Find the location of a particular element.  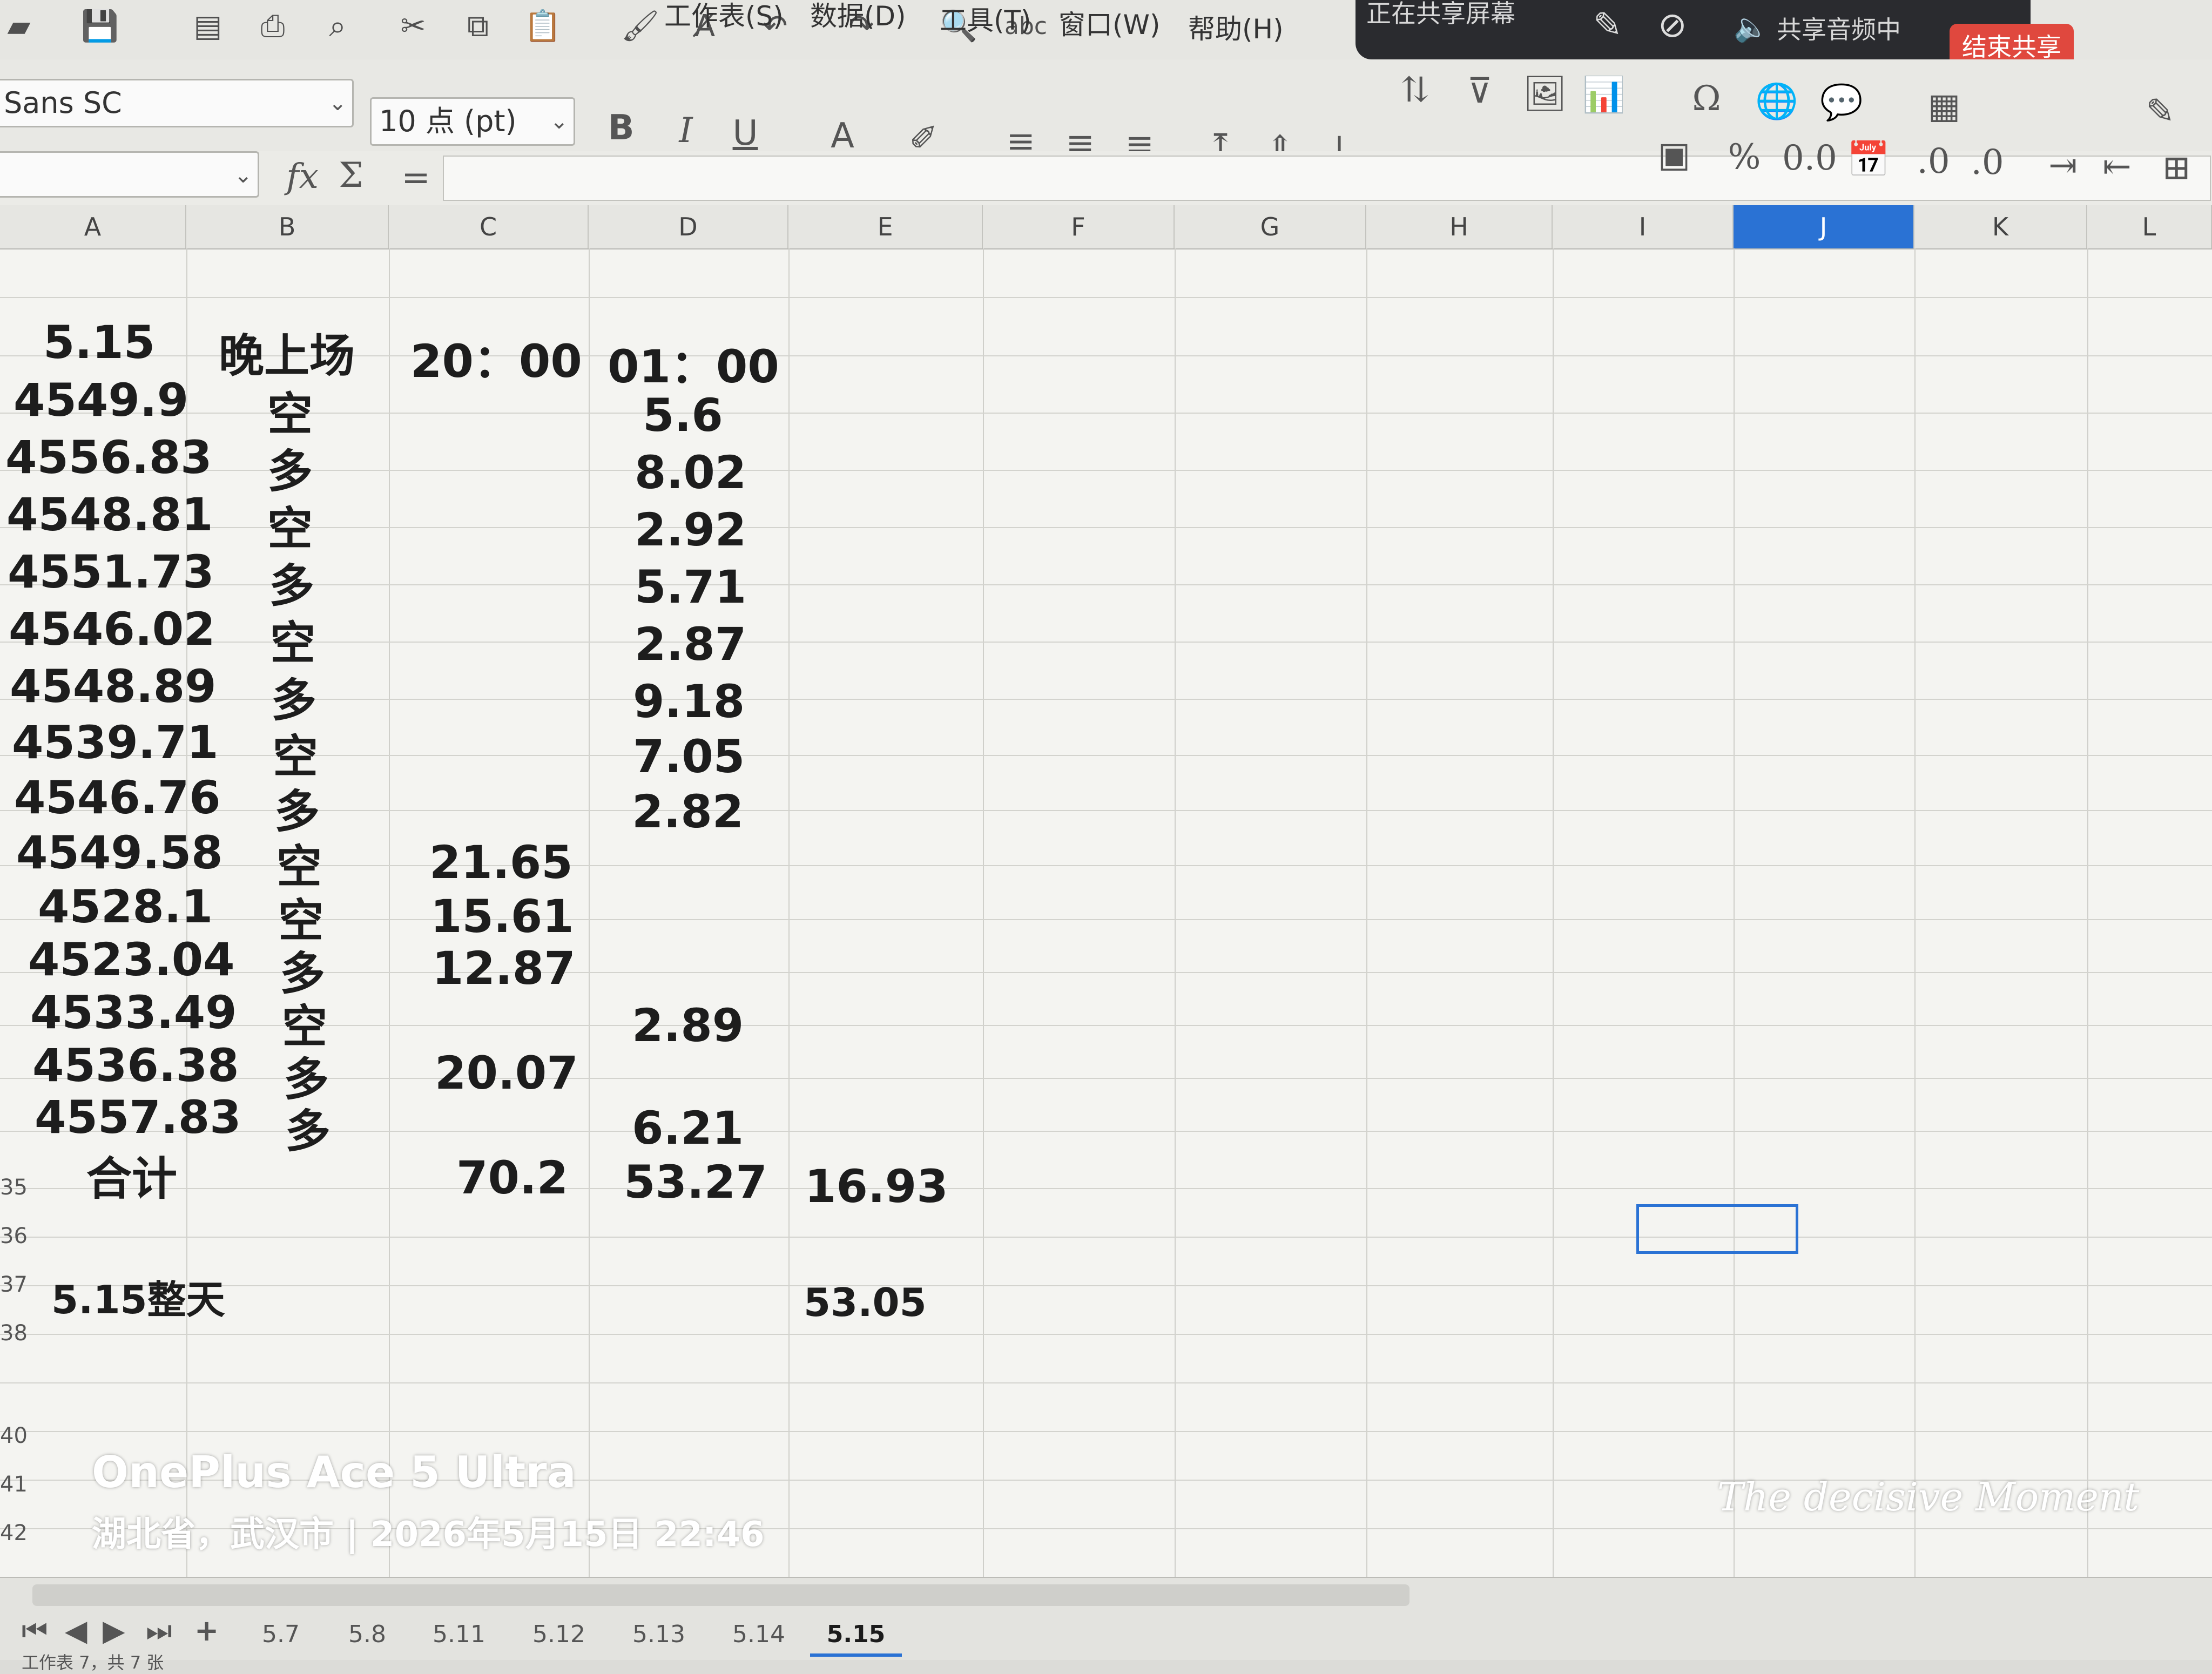

column-header-d: D is located at coordinates (688, 227).